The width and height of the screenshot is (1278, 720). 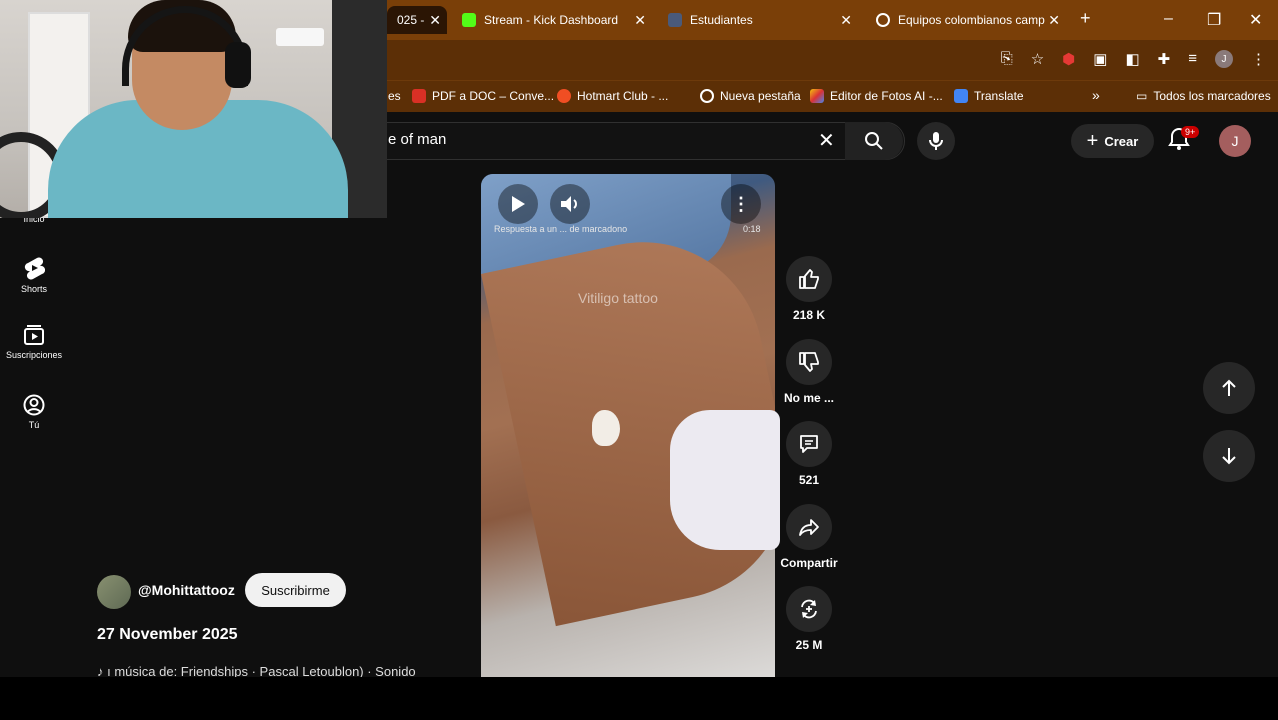 I want to click on play-button, so click(x=518, y=204).